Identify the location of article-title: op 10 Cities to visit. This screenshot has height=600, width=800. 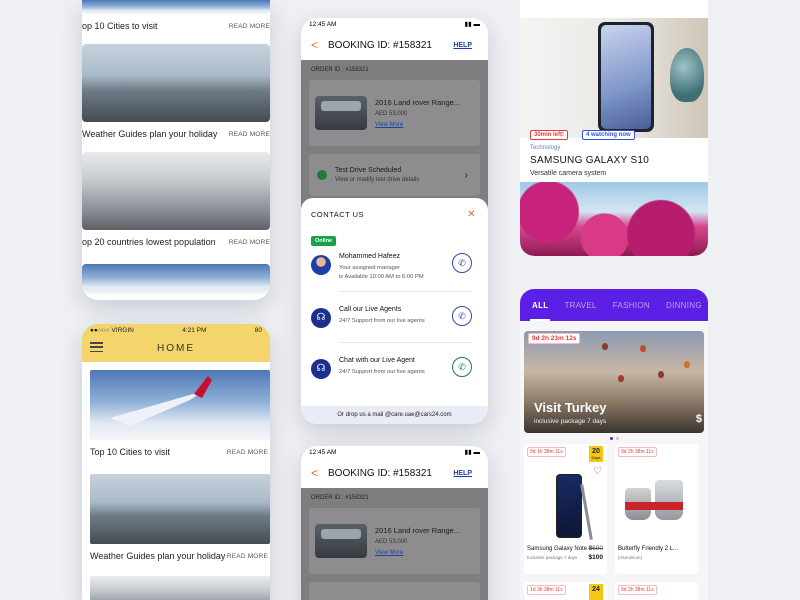
(120, 26).